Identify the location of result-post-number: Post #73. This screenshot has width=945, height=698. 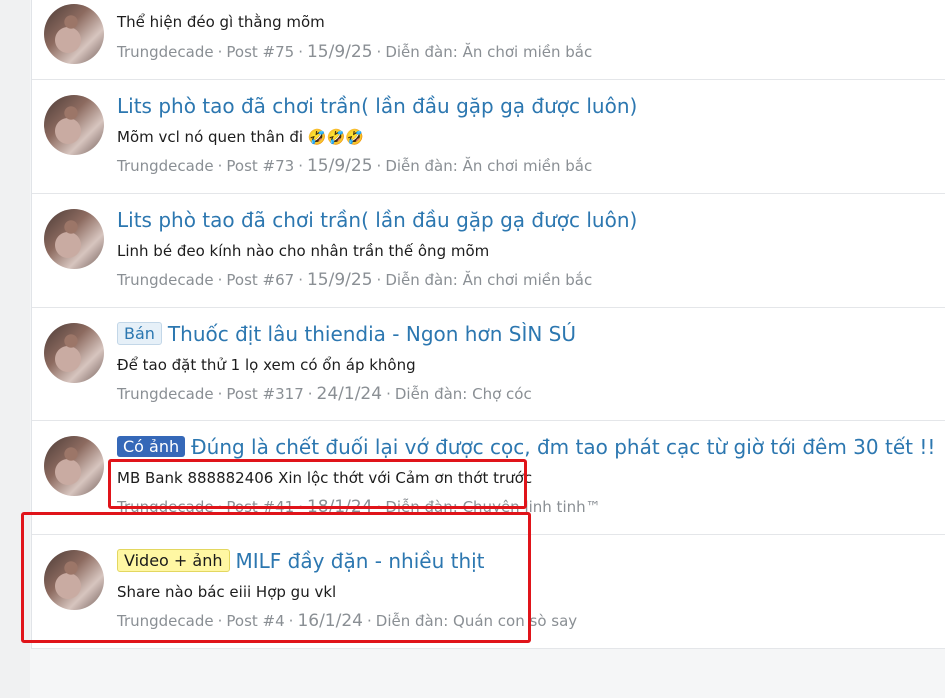
(260, 166).